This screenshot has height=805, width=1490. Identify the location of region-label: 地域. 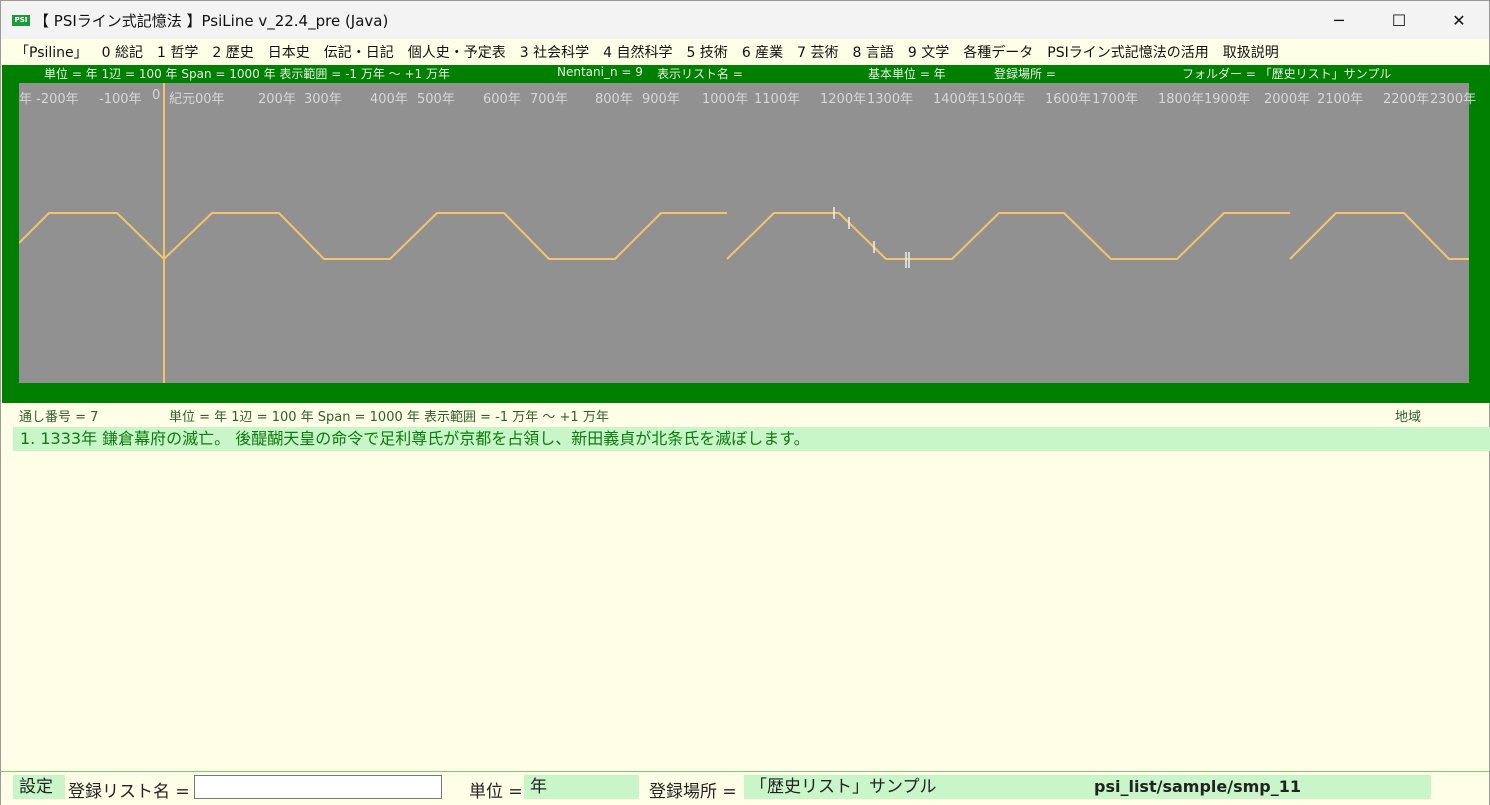
(1408, 417).